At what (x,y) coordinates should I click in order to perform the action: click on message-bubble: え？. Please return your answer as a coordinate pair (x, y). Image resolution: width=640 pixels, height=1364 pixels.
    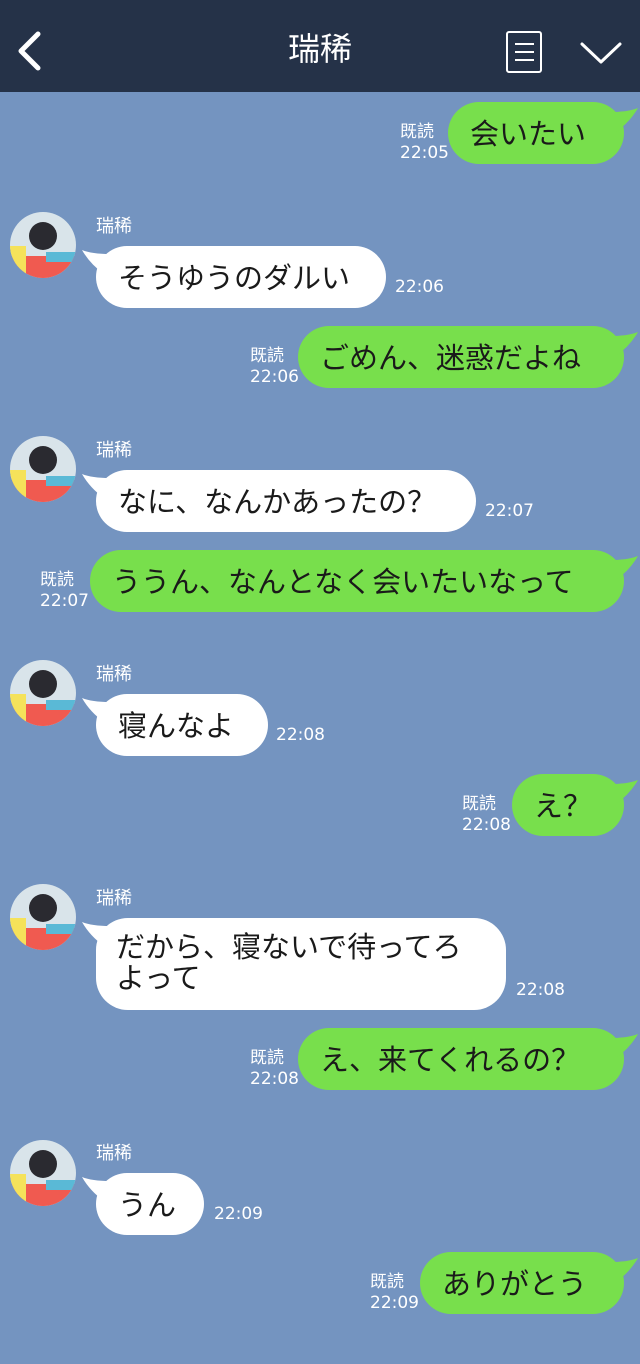
    Looking at the image, I should click on (568, 805).